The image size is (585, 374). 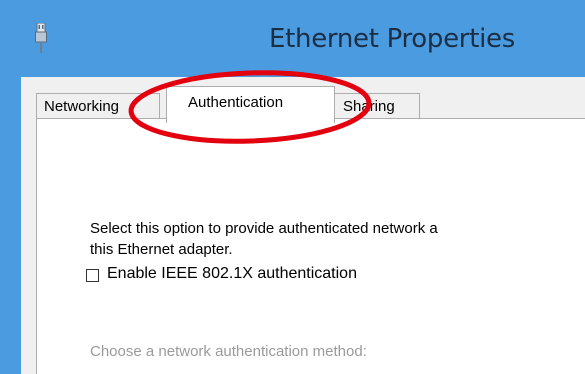 What do you see at coordinates (161, 249) in the screenshot?
I see `description-line-2: this Ethernet adapter.` at bounding box center [161, 249].